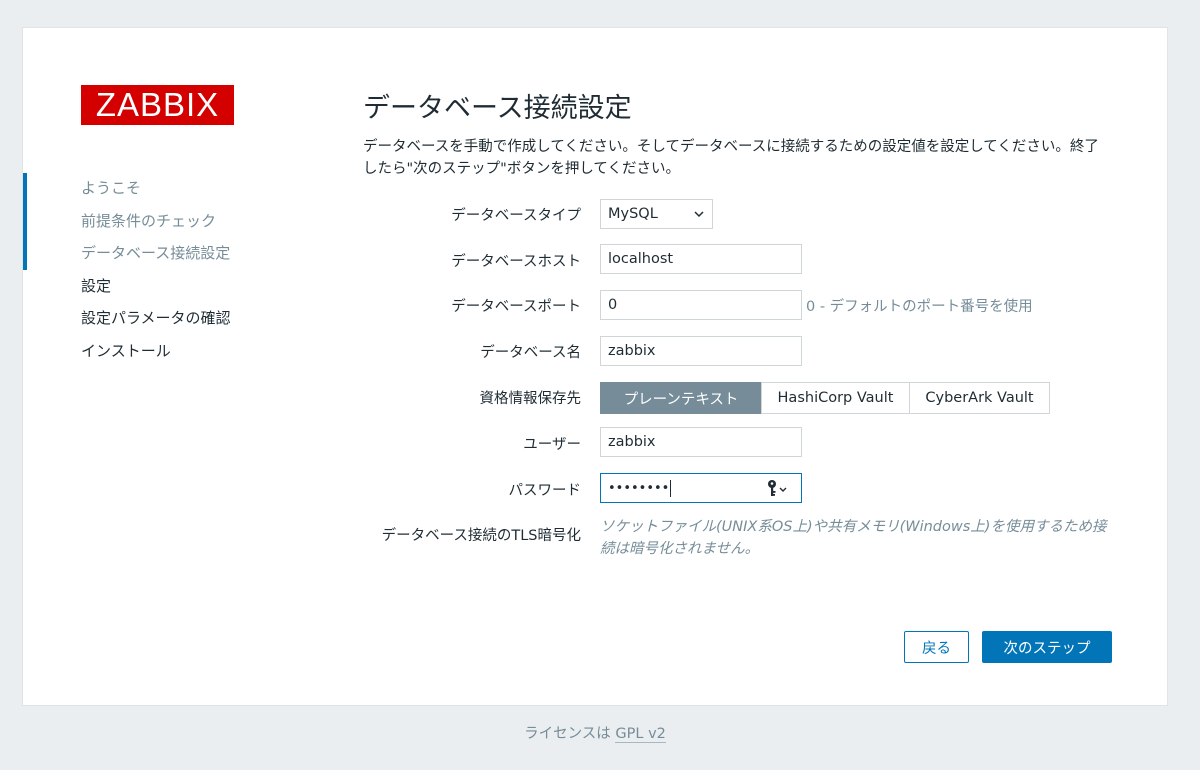 This screenshot has width=1200, height=770. Describe the element at coordinates (1047, 647) in the screenshot. I see `next-step-button: 次のステップ` at that location.